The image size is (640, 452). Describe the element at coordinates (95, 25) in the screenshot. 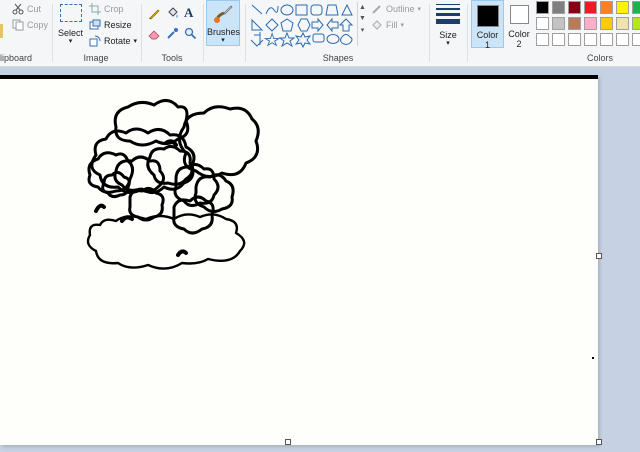

I see `resize-icon` at that location.